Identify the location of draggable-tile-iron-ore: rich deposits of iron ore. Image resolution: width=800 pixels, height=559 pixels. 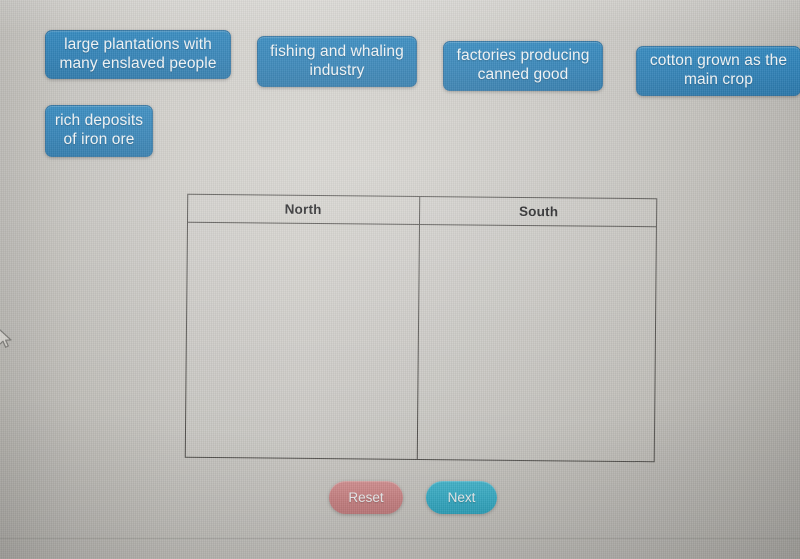
(99, 131).